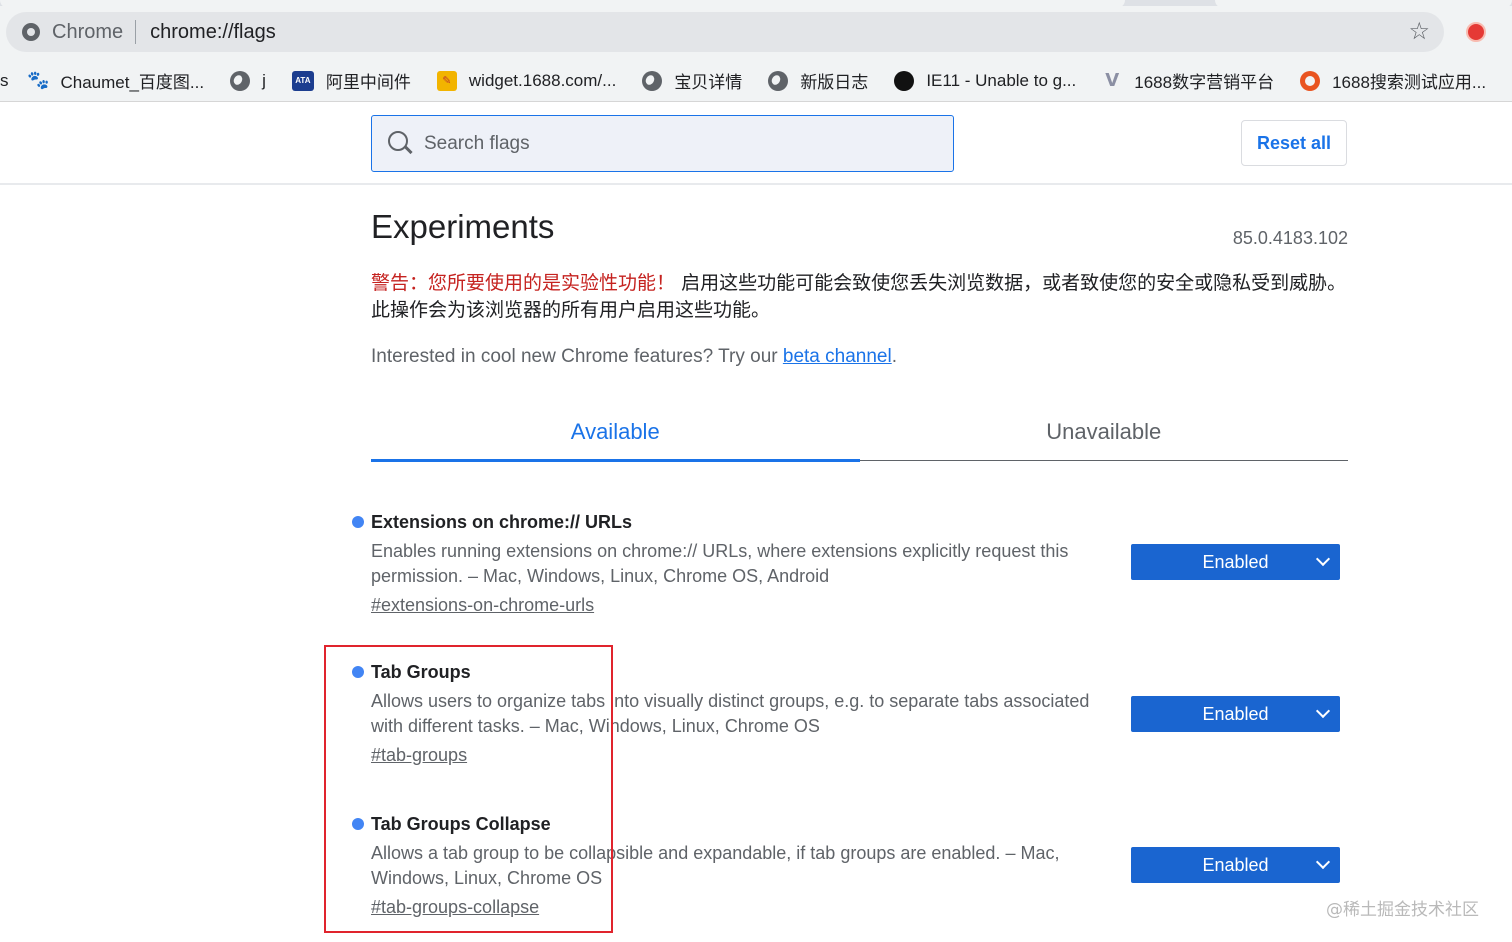 This screenshot has height=942, width=1512. I want to click on search-box, so click(662, 143).